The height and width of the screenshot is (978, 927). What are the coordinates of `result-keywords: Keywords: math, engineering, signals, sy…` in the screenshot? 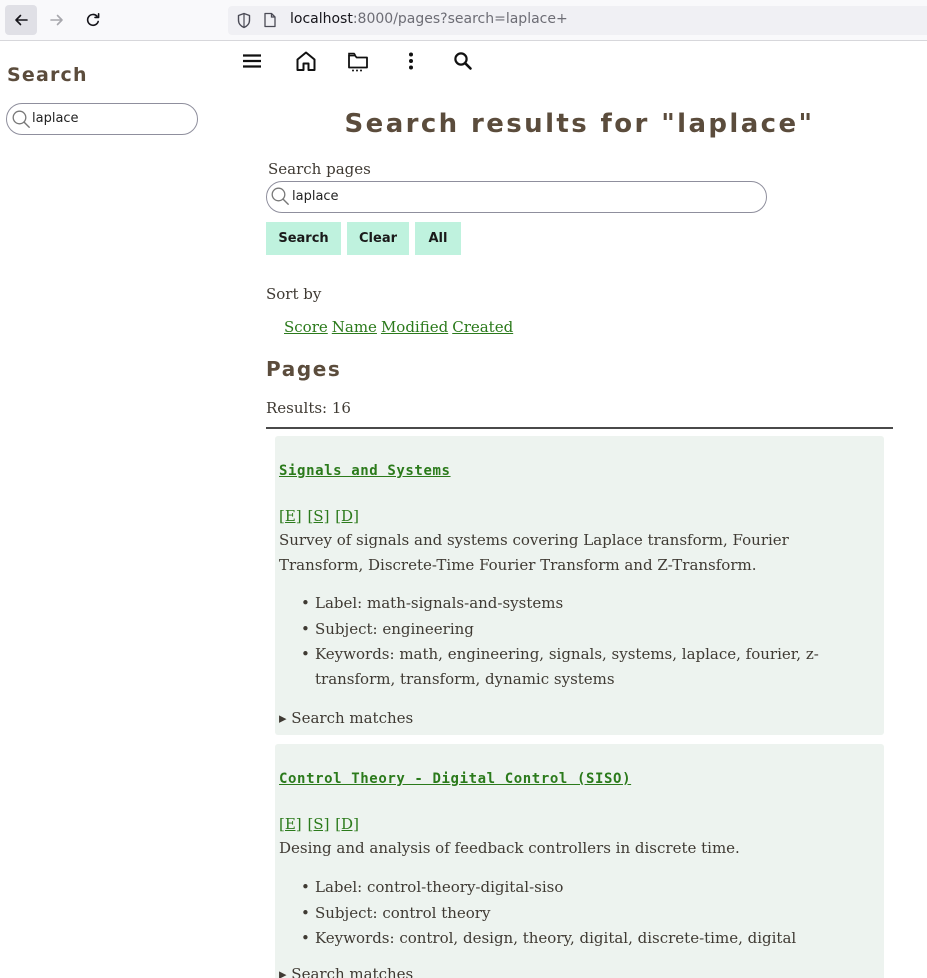 It's located at (590, 667).